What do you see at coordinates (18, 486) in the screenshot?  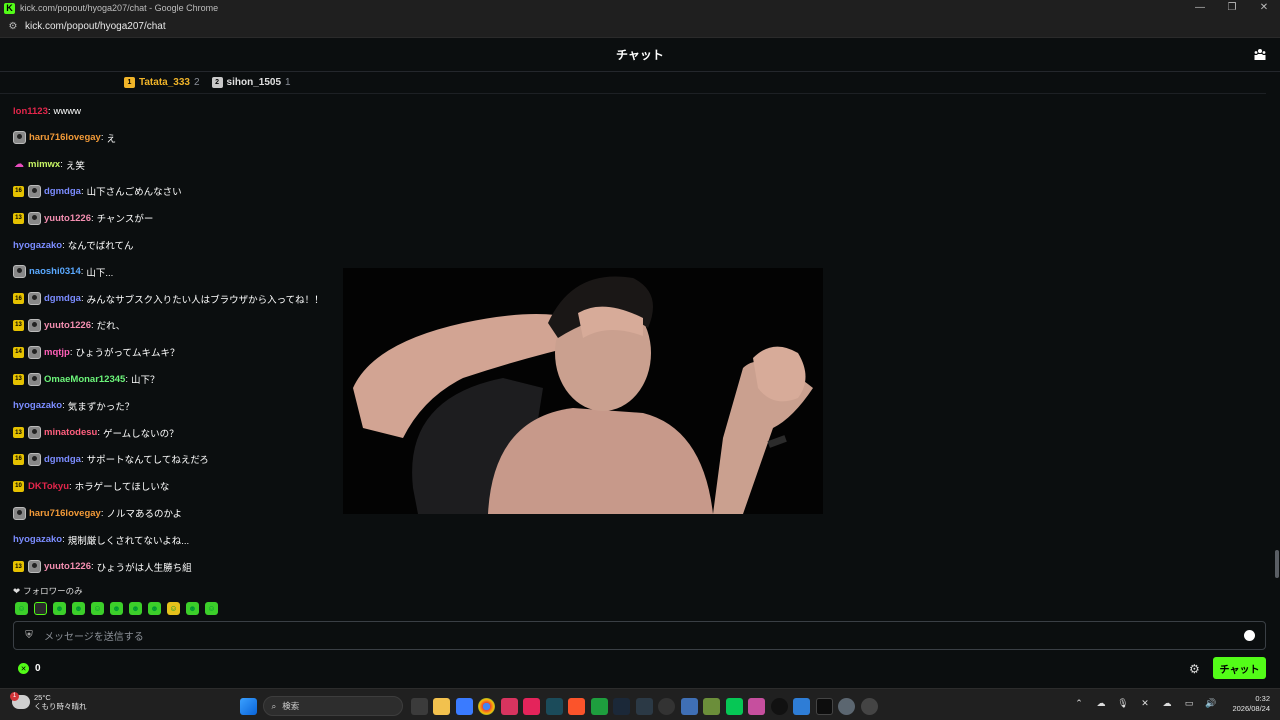 I see `subscriber-badge-icon: 10` at bounding box center [18, 486].